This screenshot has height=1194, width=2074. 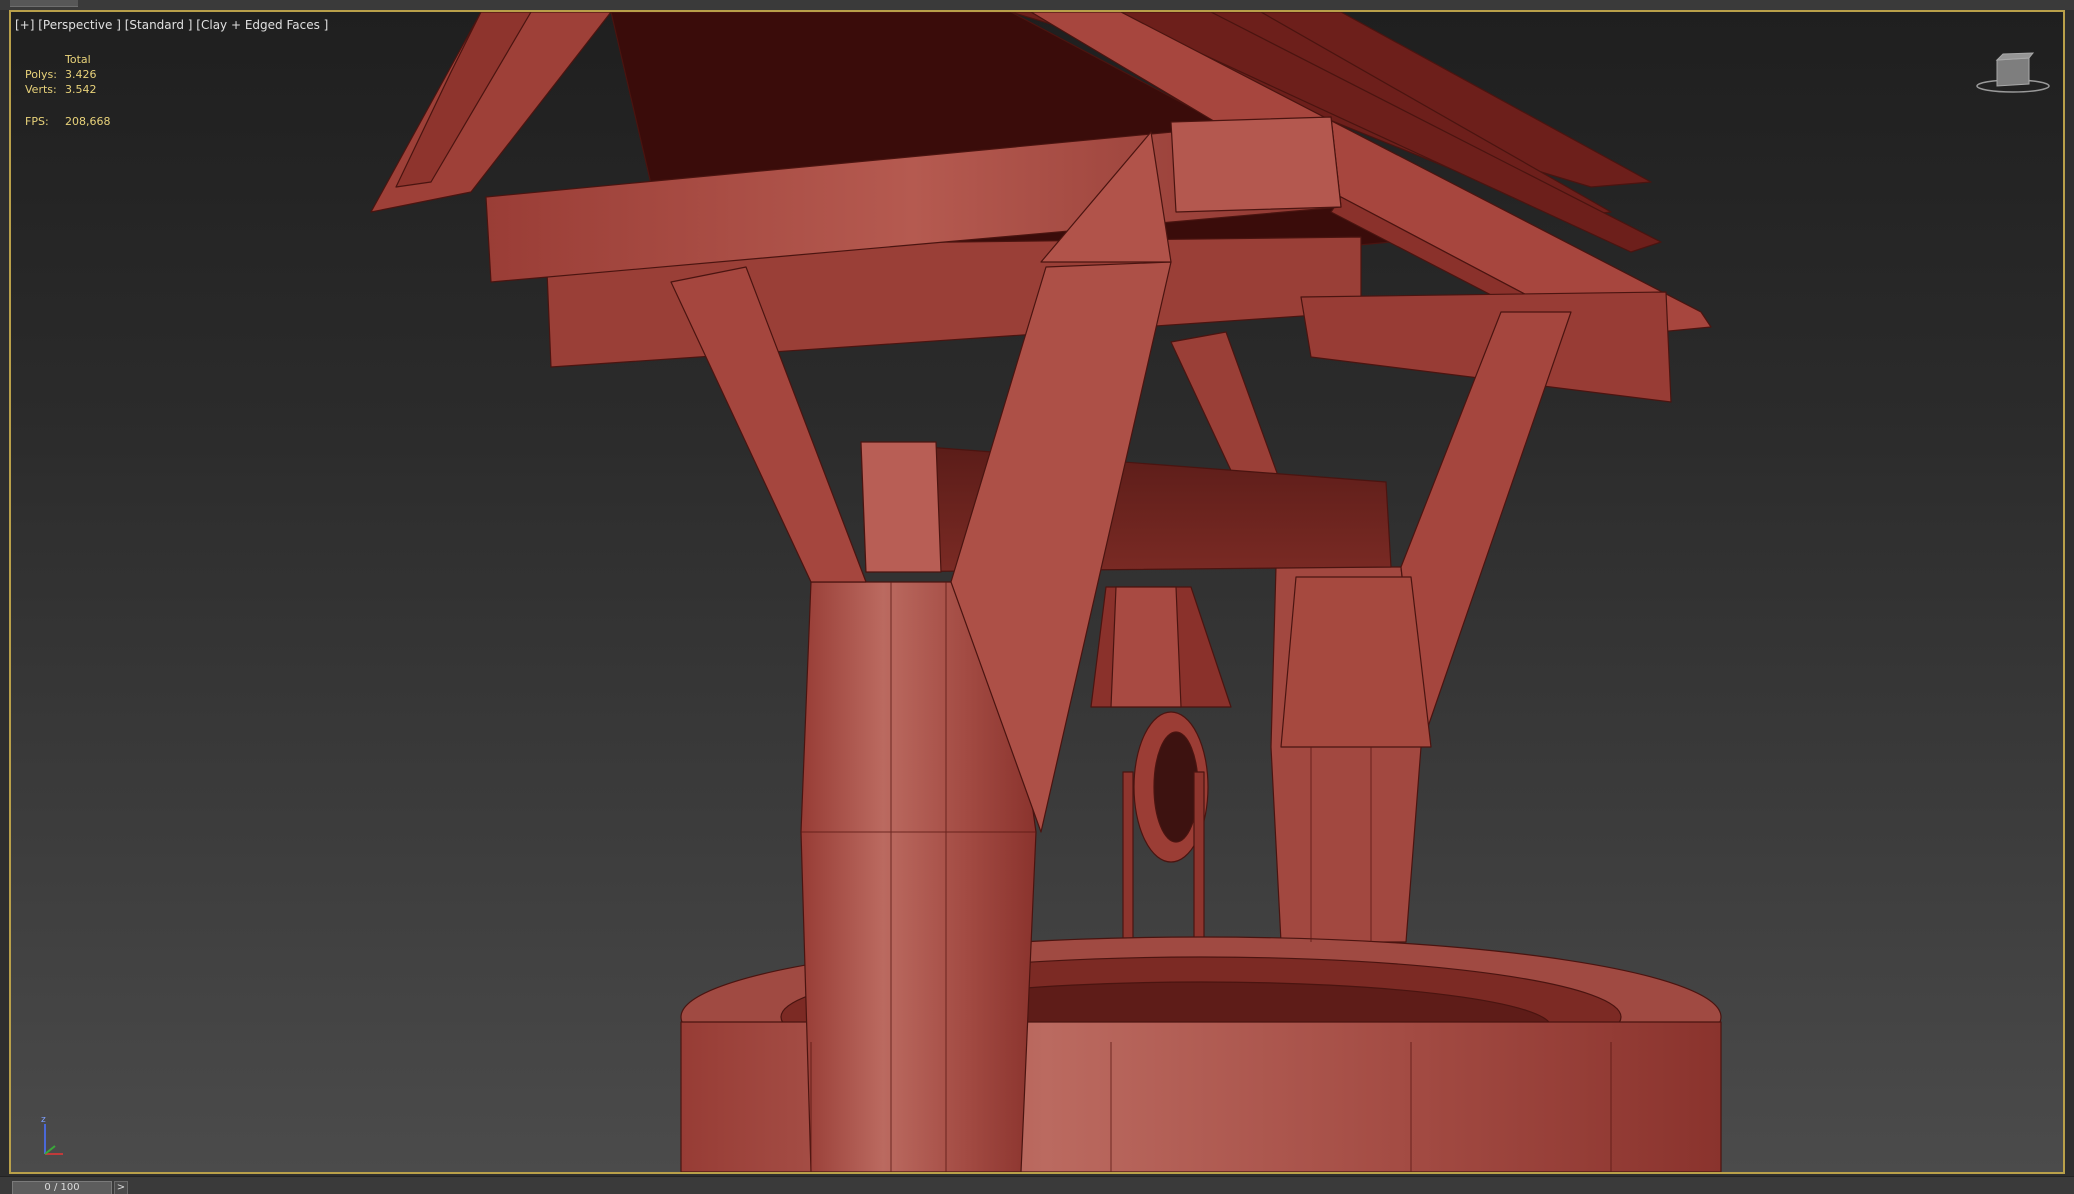 What do you see at coordinates (44, 3) in the screenshot?
I see `viewport-tab` at bounding box center [44, 3].